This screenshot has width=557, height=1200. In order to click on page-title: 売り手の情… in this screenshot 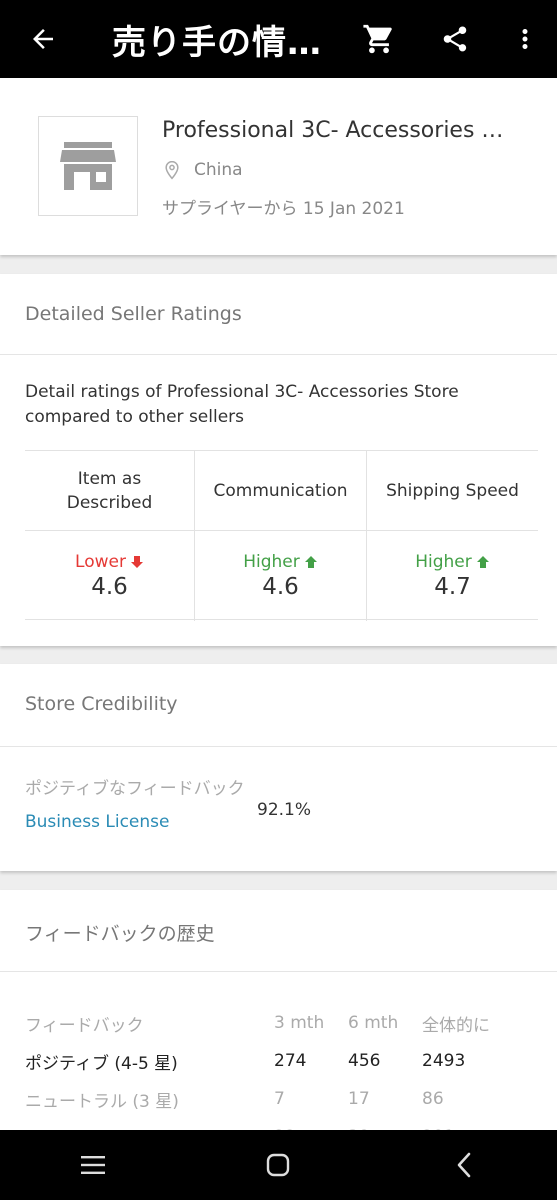, I will do `click(217, 42)`.